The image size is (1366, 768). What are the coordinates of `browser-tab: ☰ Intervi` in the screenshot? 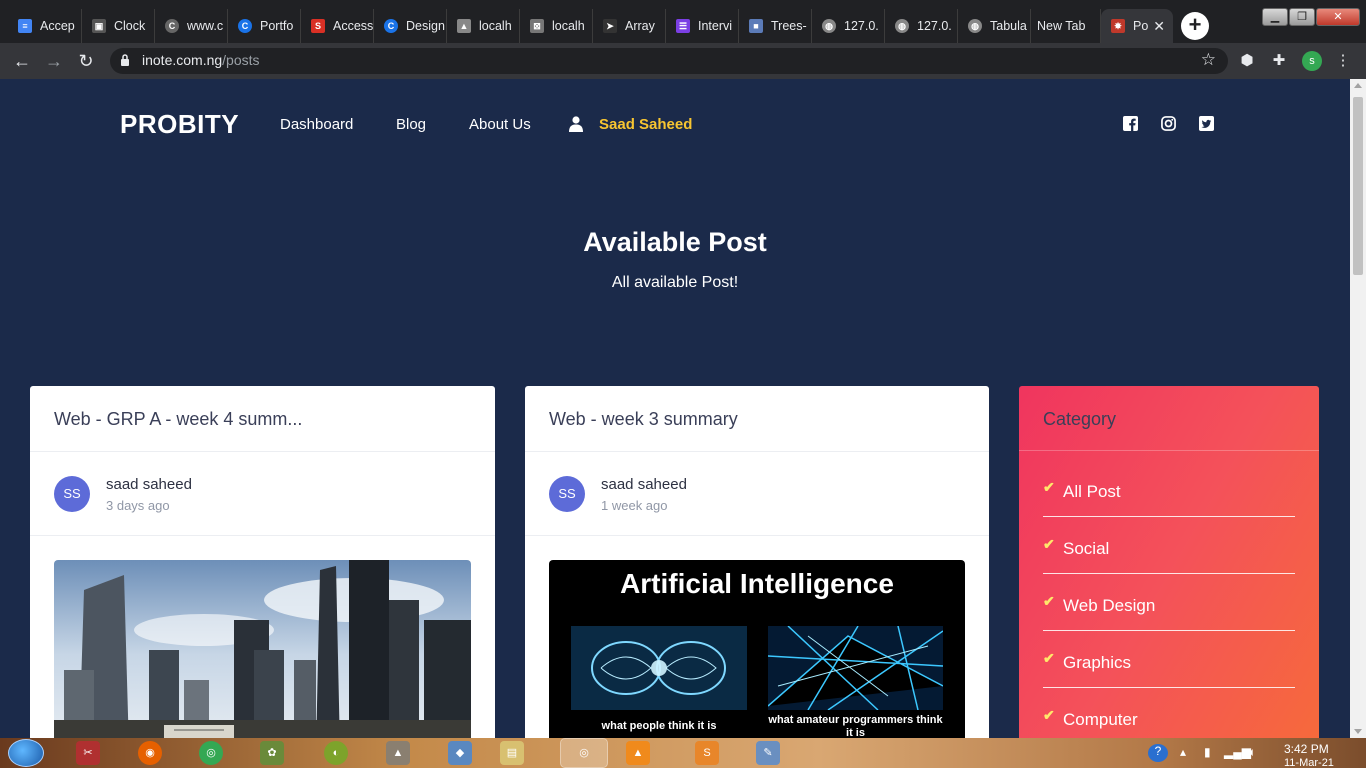 It's located at (702, 26).